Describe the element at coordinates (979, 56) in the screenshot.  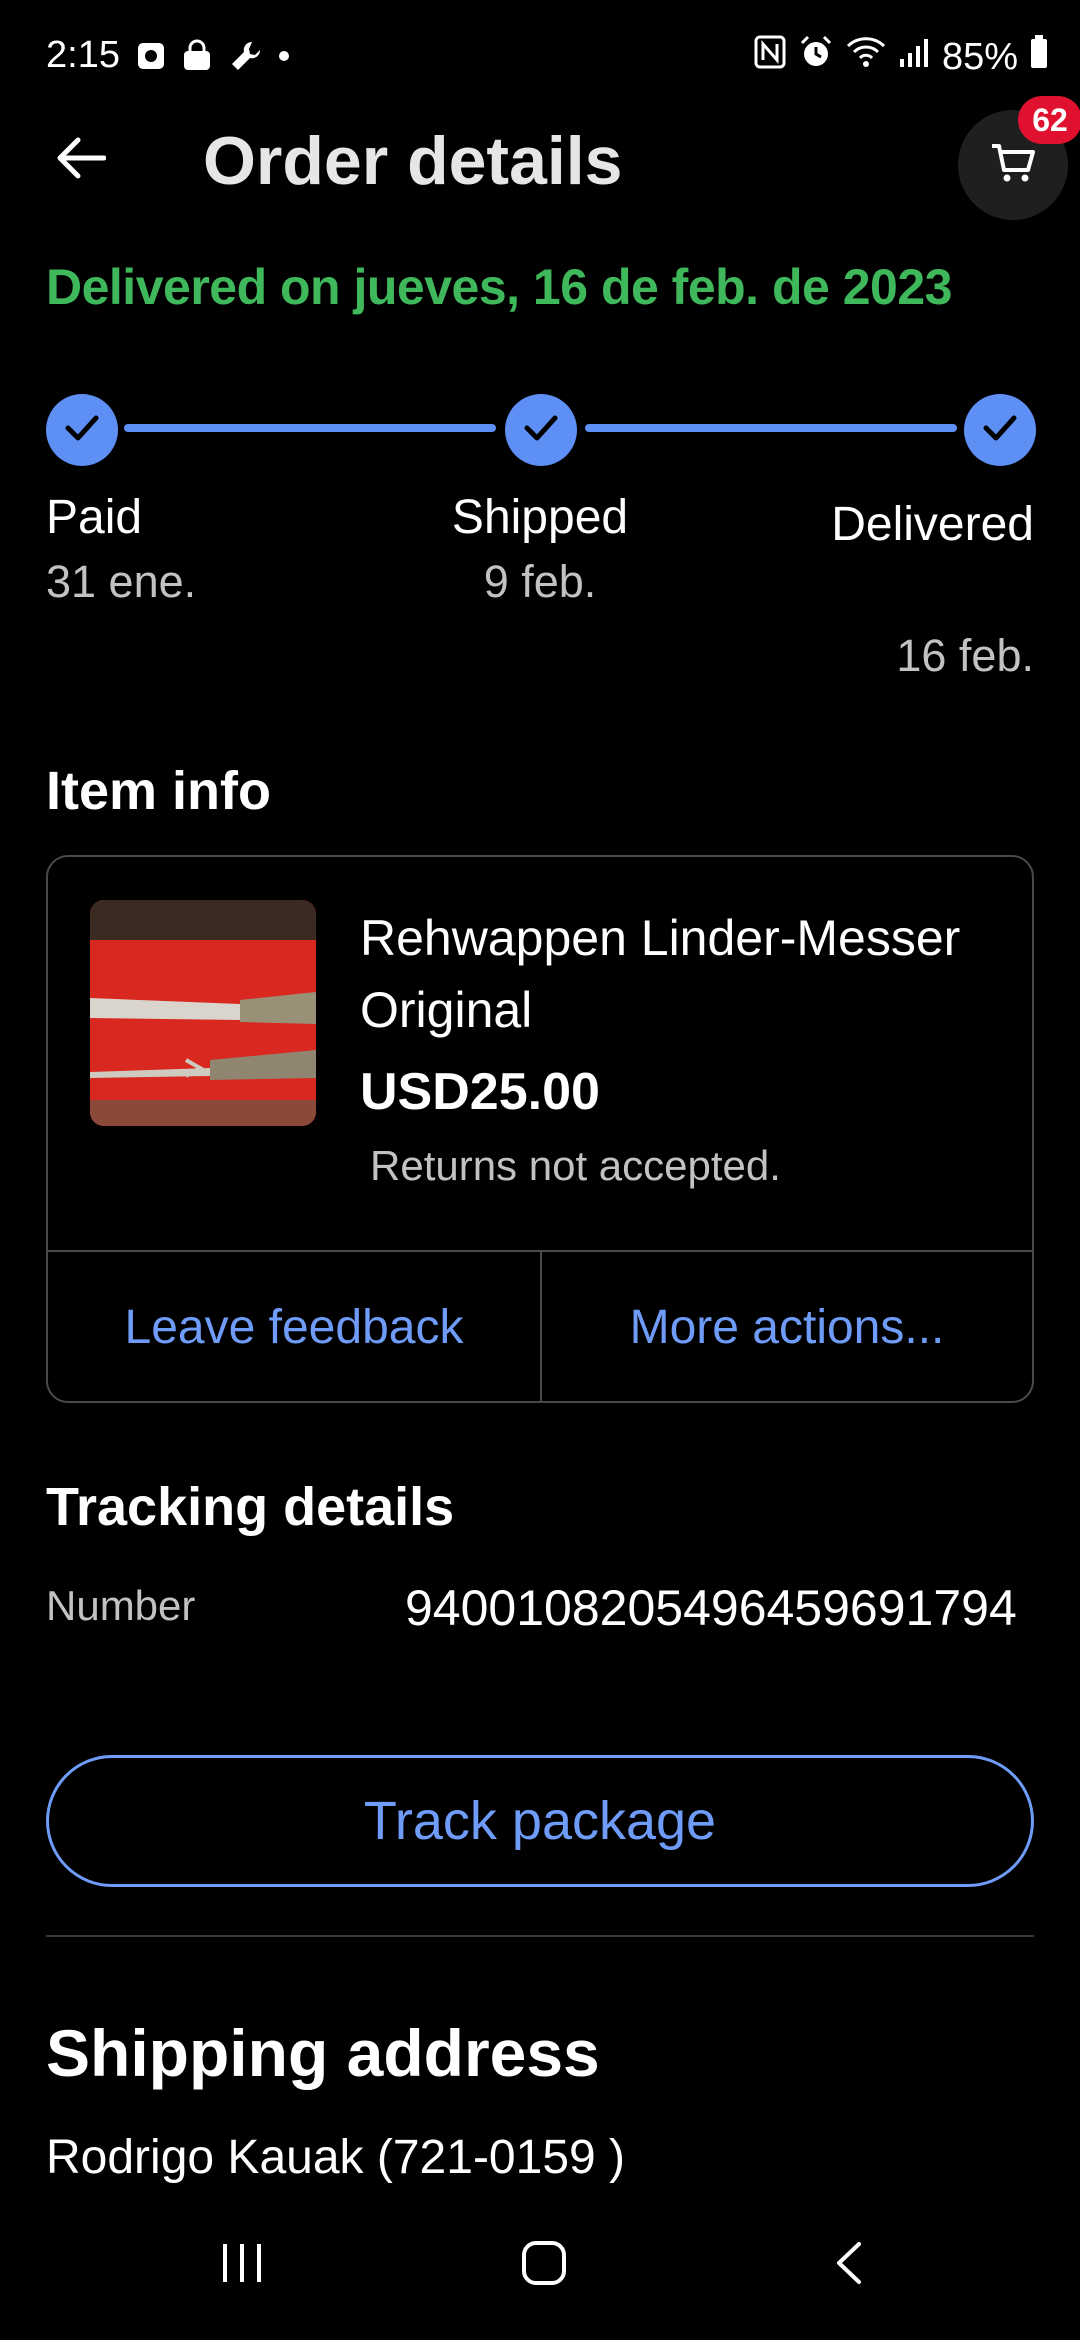
I see `battery-percent: 85%` at that location.